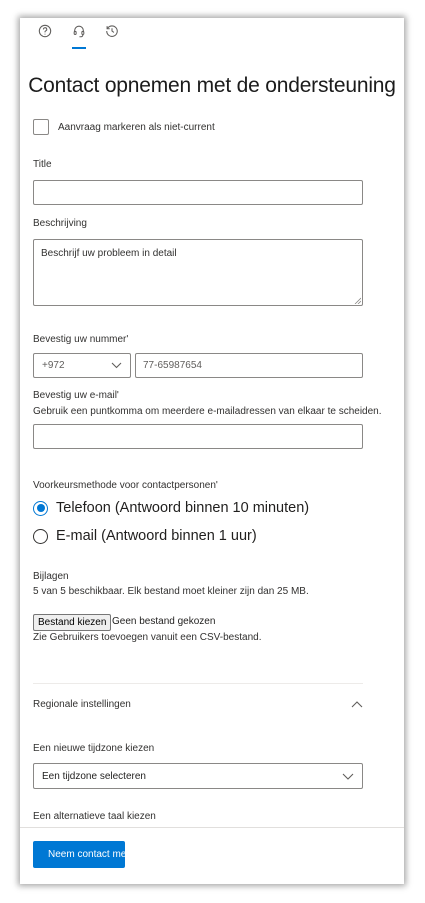 The width and height of the screenshot is (425, 903). I want to click on phone-label: Bevestig uw nummer', so click(81, 339).